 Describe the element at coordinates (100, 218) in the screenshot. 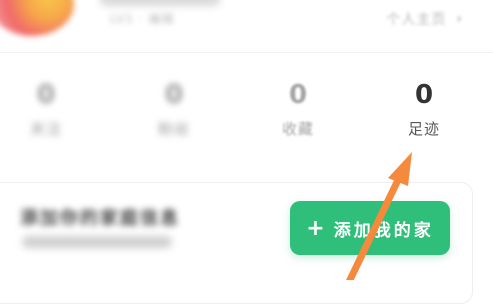

I see `card-title: 添加你的家庭信息` at that location.